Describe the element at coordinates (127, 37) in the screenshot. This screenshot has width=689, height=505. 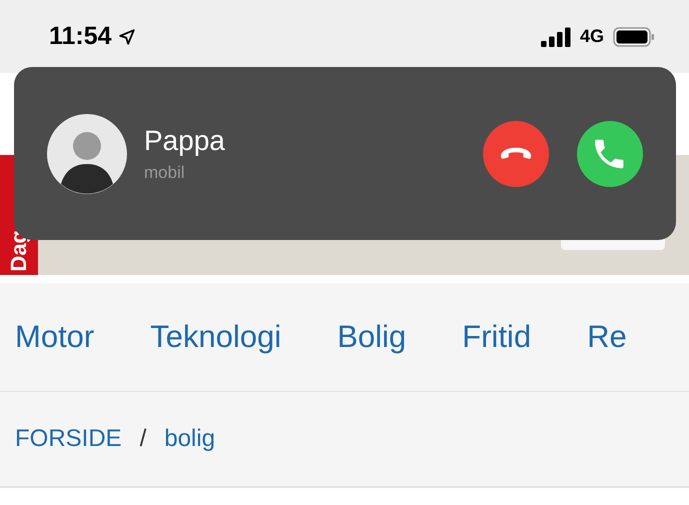
I see `location-arrow-icon` at that location.